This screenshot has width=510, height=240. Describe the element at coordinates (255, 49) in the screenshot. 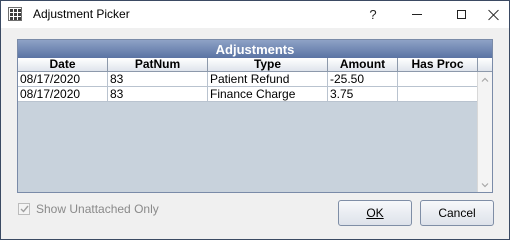

I see `grid-title: Adjustments` at that location.